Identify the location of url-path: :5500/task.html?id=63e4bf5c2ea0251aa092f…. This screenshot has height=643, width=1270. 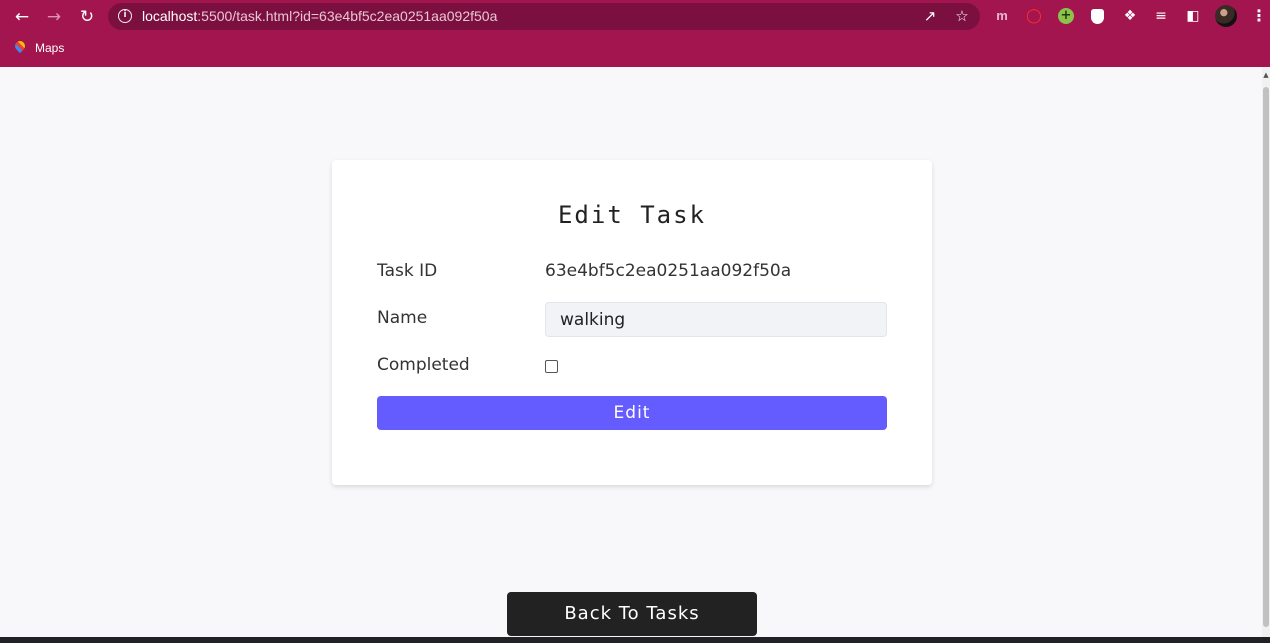
(347, 16).